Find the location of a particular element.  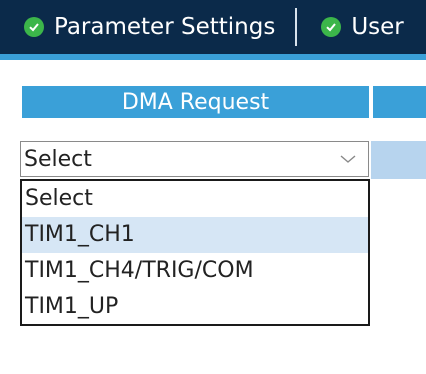

tab-bar: Parameter Settings User is located at coordinates (213, 27).